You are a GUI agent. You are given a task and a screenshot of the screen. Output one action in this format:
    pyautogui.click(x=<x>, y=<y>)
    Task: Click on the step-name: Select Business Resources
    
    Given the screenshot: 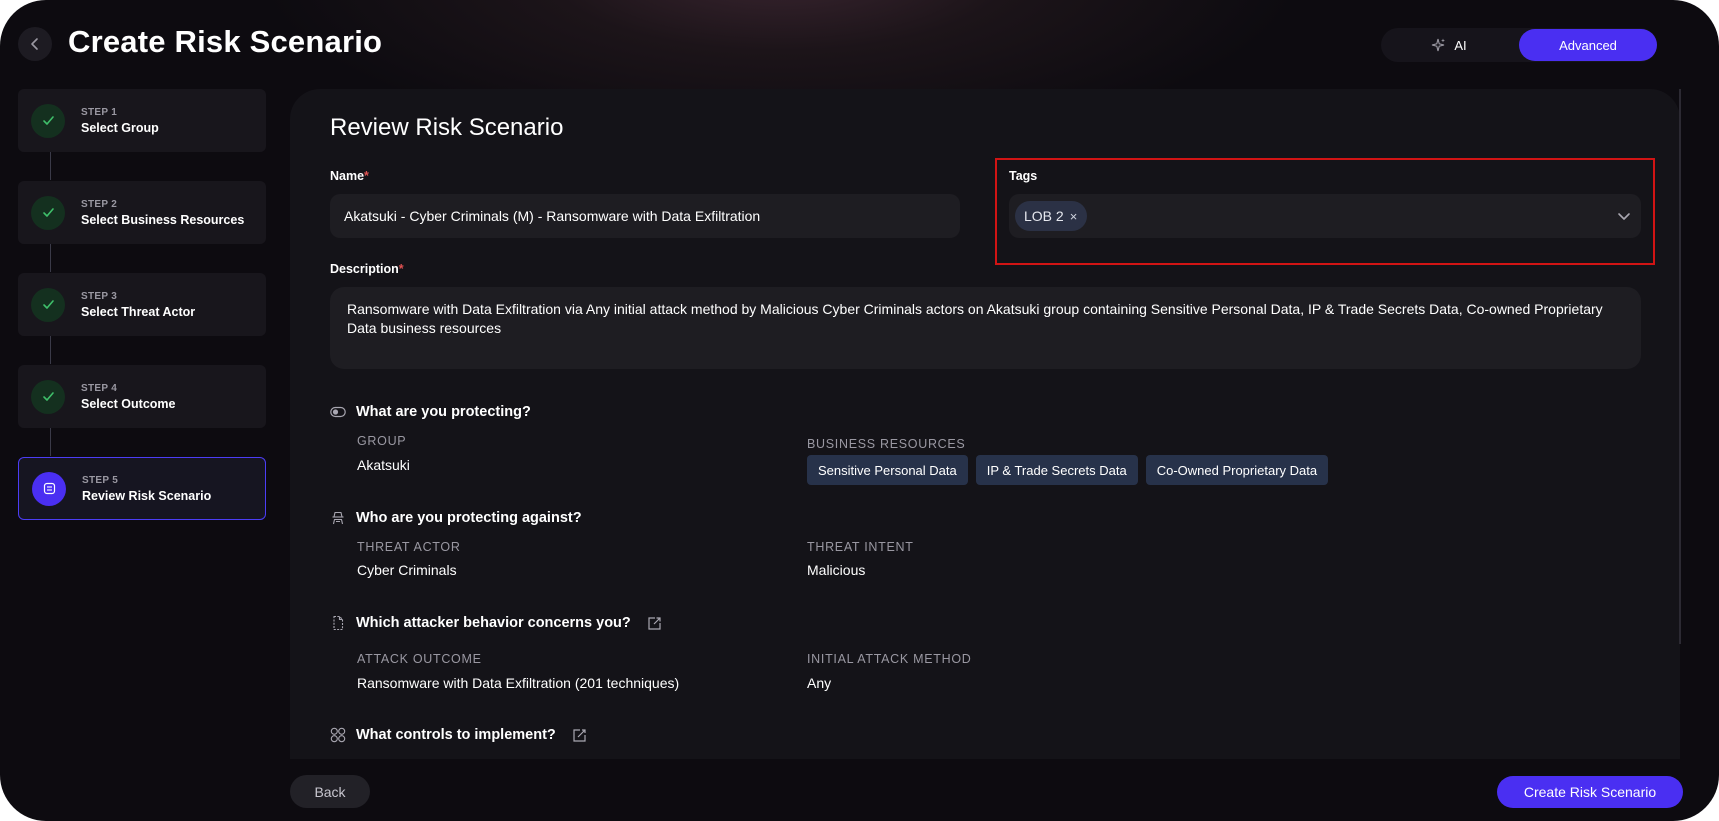 What is the action you would take?
    pyautogui.click(x=163, y=219)
    